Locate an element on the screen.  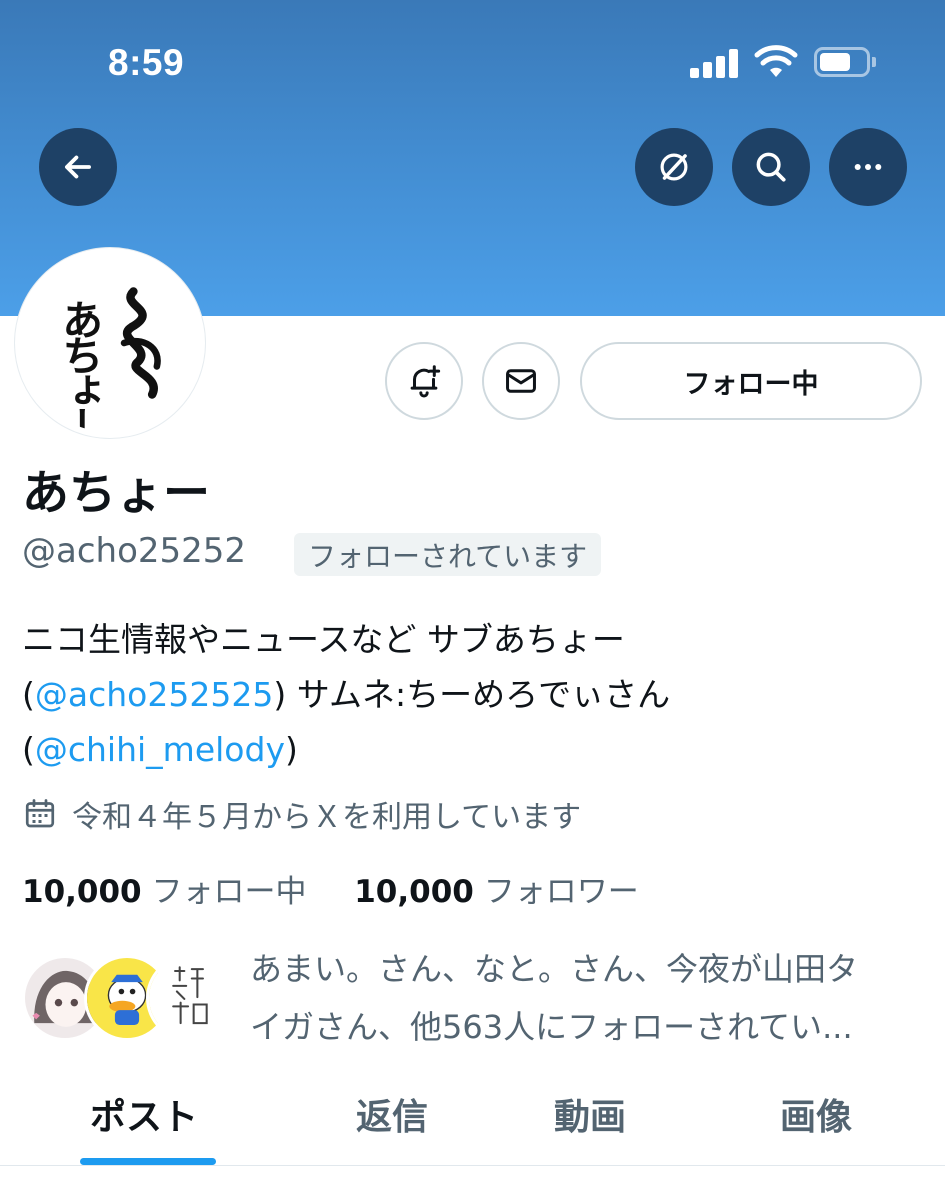
joined-date: 令和４年５月からＸを利用しています is located at coordinates (301, 814).